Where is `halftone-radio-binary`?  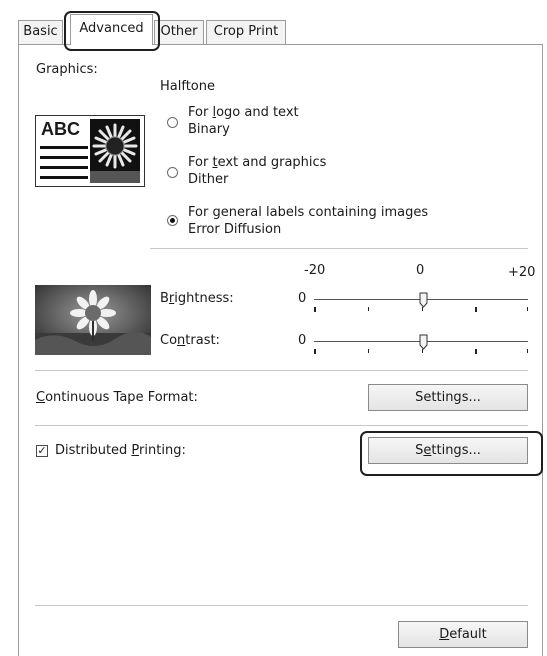
halftone-radio-binary is located at coordinates (172, 122).